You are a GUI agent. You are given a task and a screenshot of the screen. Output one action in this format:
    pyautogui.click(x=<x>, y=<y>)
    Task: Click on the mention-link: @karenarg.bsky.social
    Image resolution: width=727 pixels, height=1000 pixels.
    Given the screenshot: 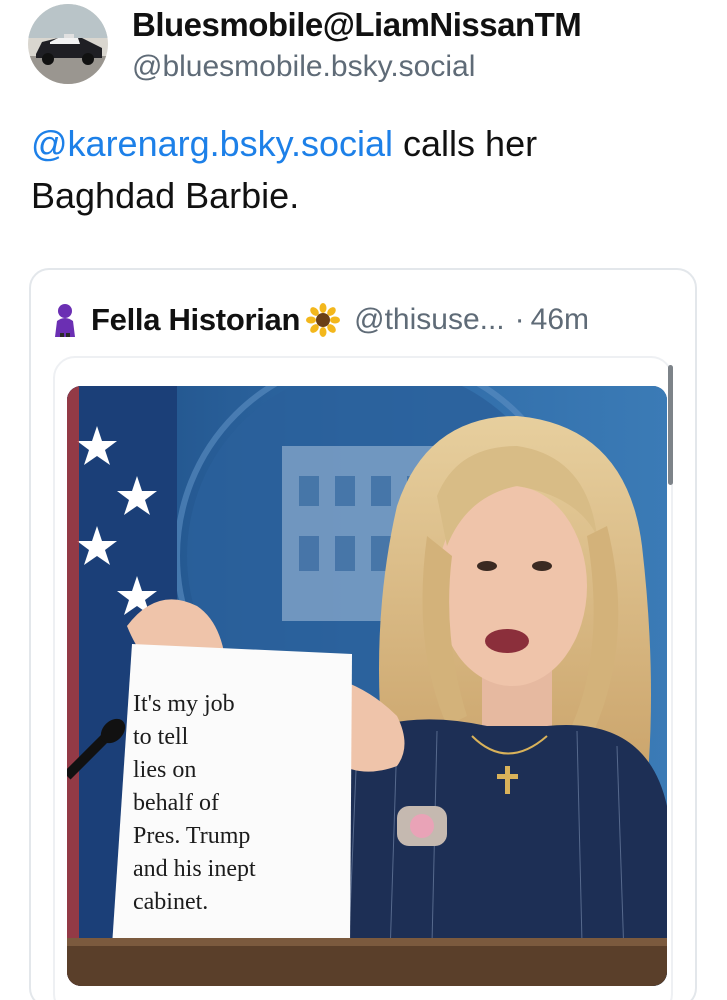 What is the action you would take?
    pyautogui.click(x=212, y=143)
    